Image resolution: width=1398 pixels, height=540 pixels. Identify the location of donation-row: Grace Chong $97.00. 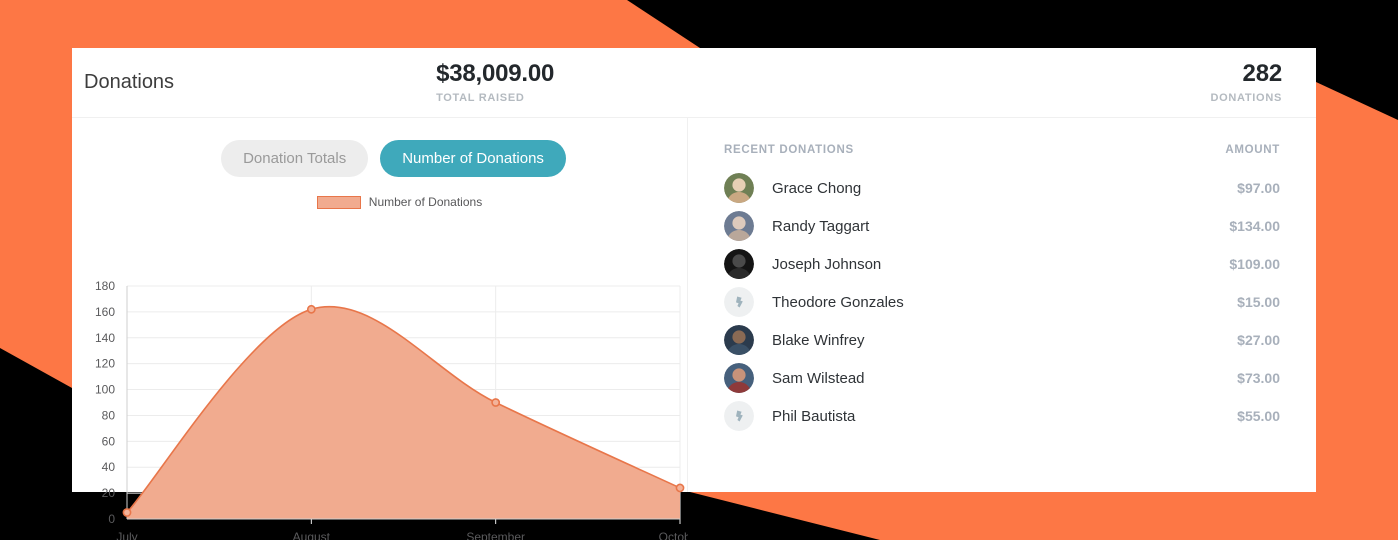
(1002, 188).